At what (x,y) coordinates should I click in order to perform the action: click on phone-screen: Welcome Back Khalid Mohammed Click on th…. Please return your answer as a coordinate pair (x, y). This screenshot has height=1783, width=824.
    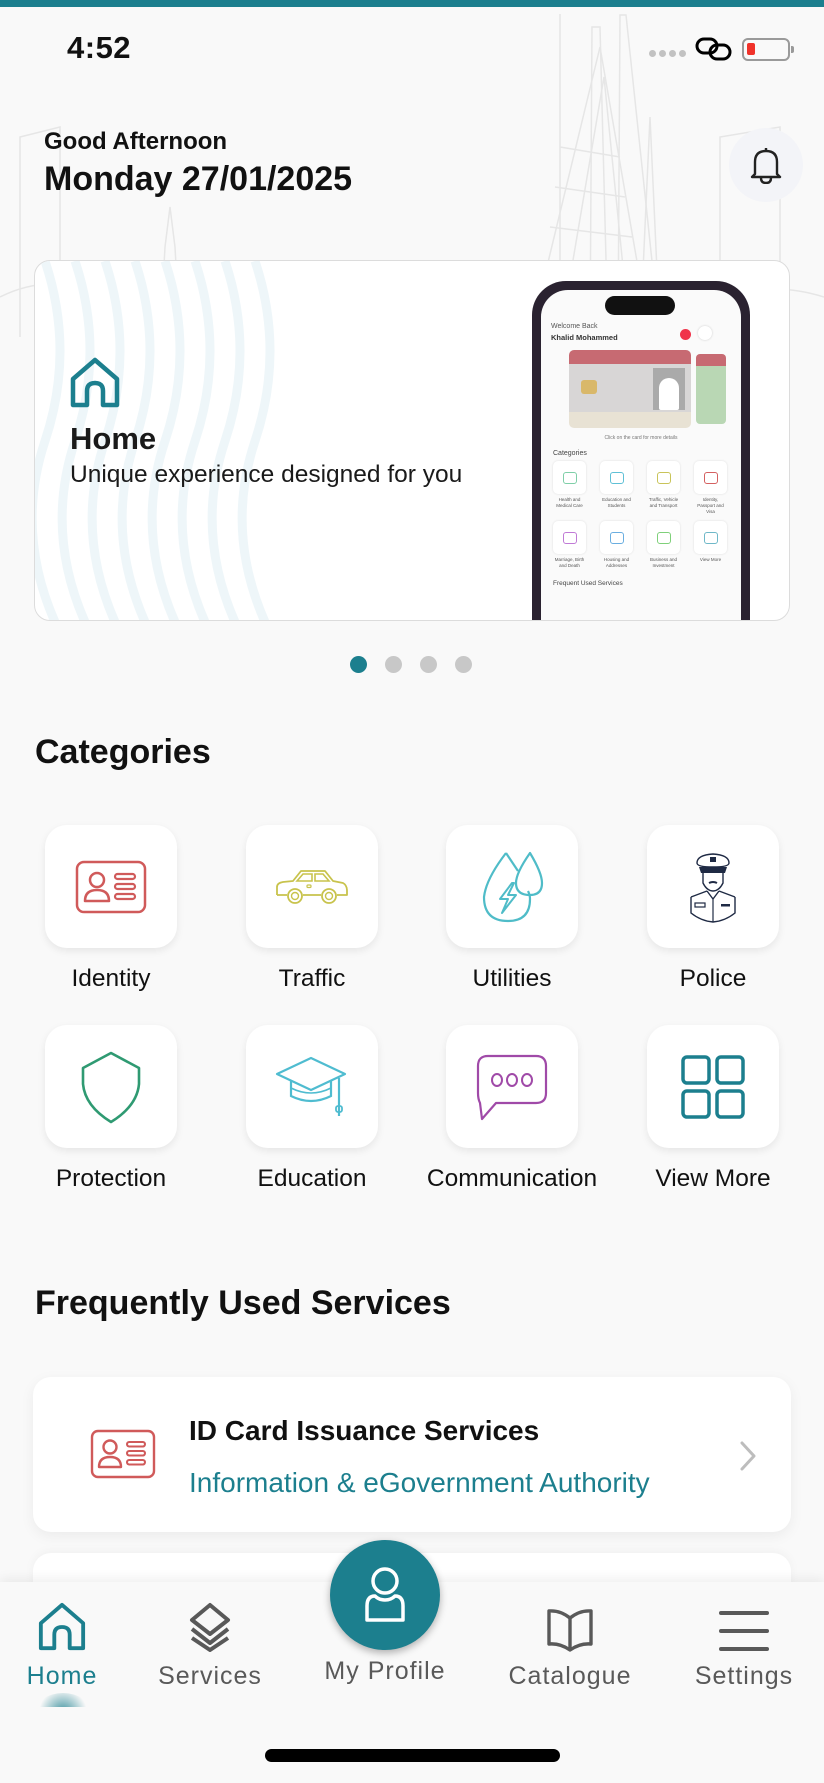
    Looking at the image, I should click on (641, 455).